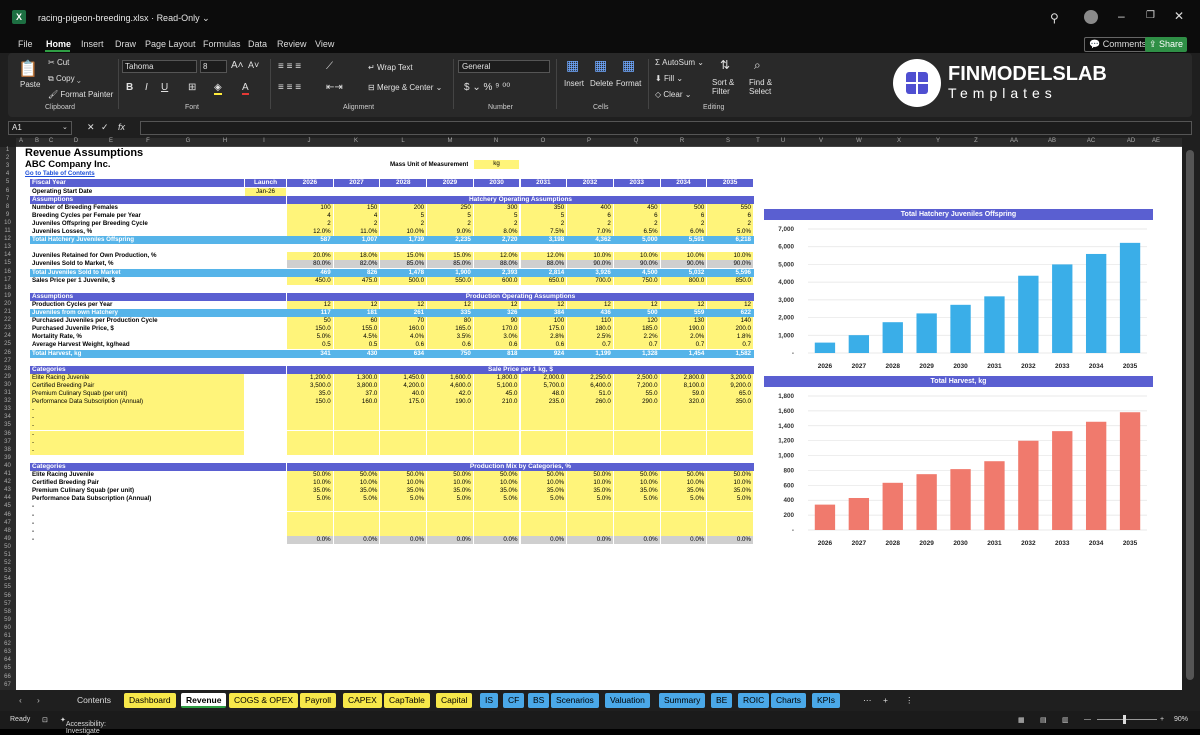 The height and width of the screenshot is (735, 1200). I want to click on menu-insert: Insert, so click(92, 44).